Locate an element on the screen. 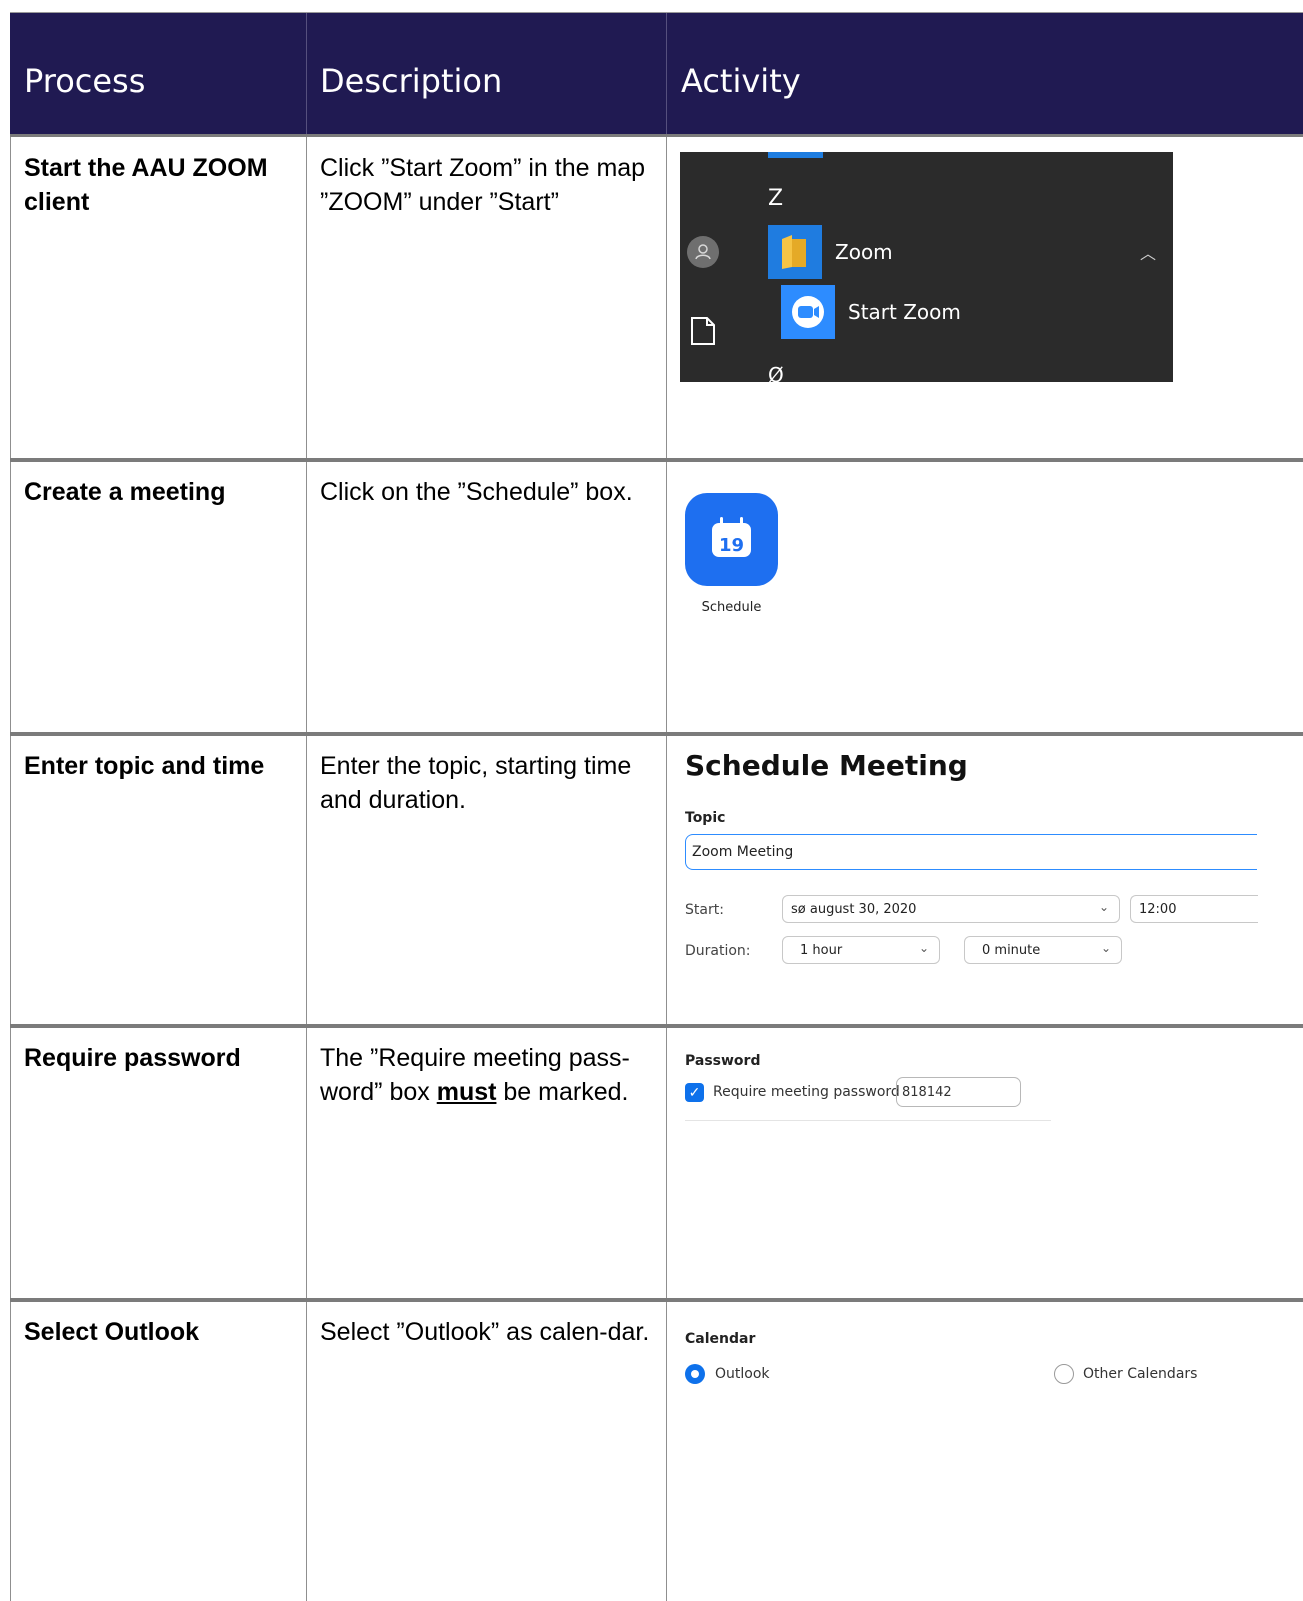 This screenshot has height=1601, width=1303. require-password-checkbox: ✓ is located at coordinates (694, 1092).